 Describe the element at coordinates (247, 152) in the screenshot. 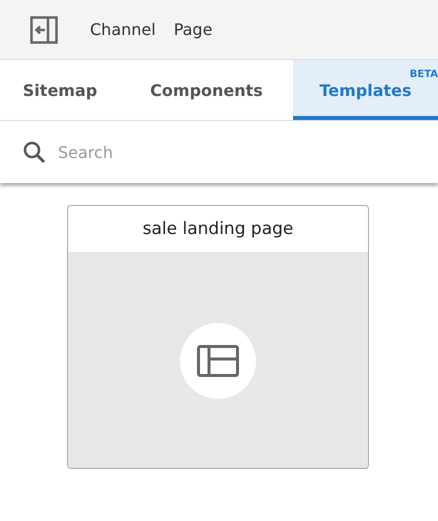

I see `search-field: Search` at that location.